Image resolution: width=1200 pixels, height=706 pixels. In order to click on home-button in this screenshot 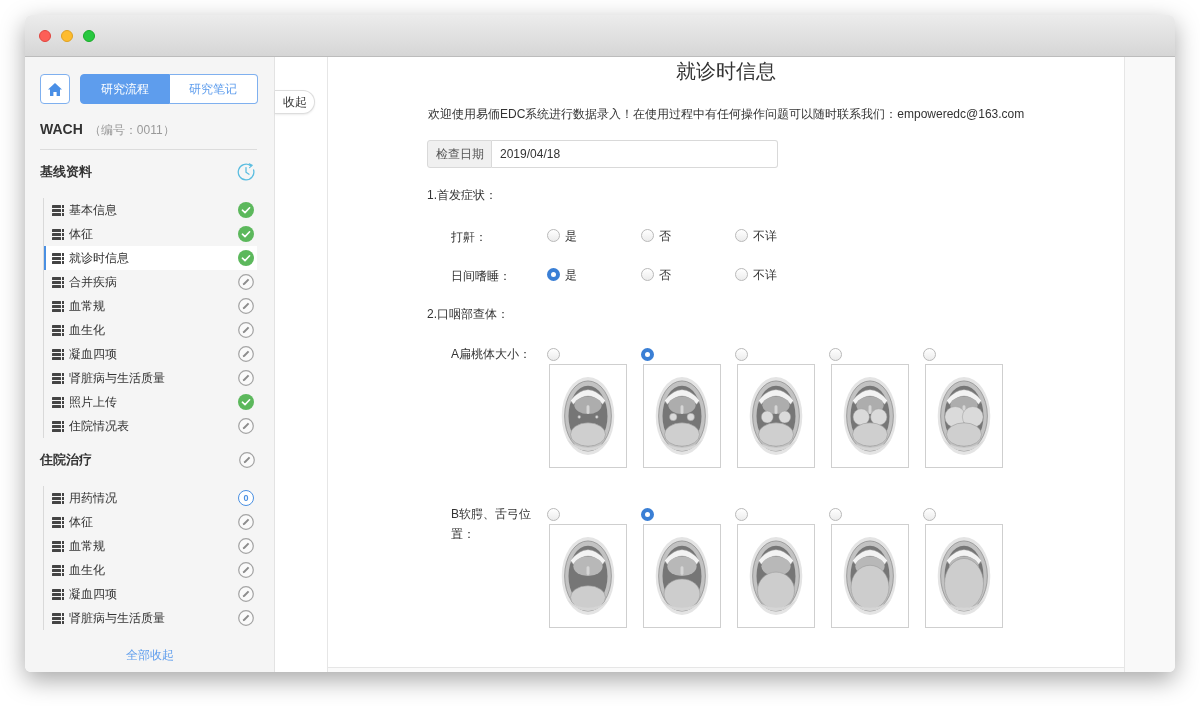, I will do `click(55, 89)`.